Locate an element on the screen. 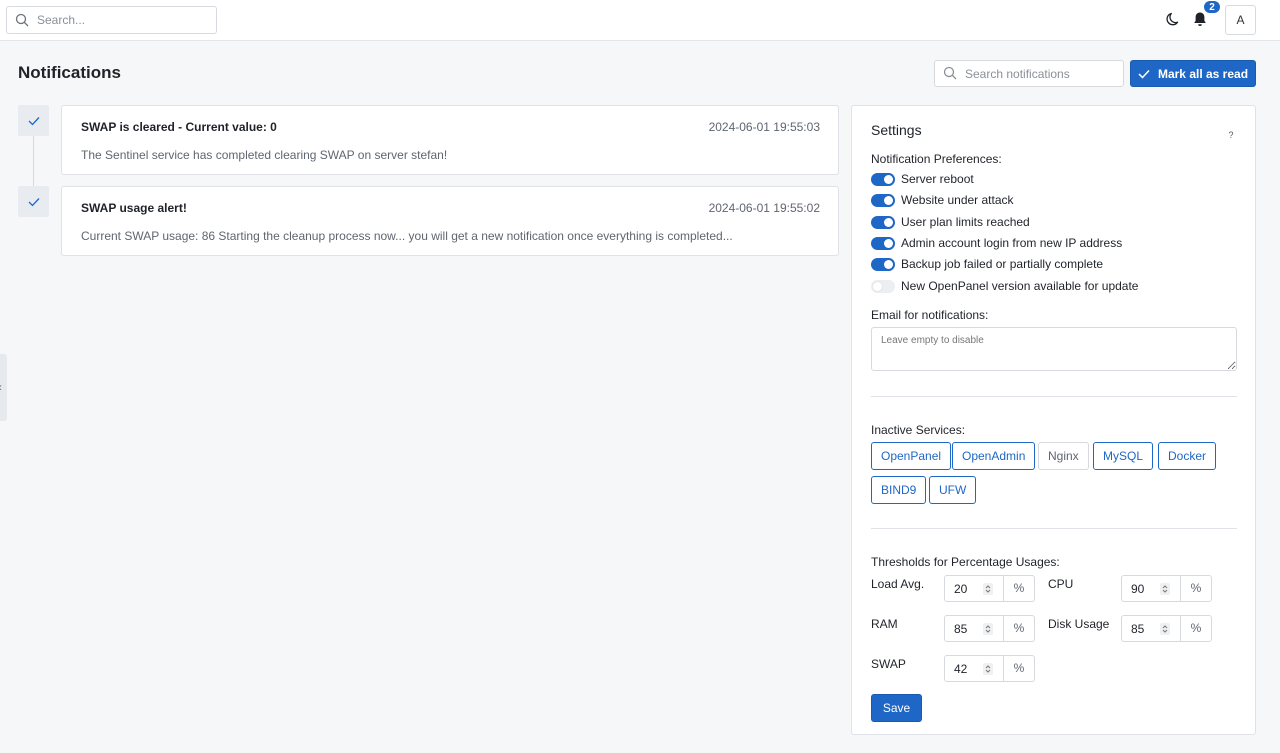 The height and width of the screenshot is (753, 1280). threshold-load-stepper: % is located at coordinates (989, 588).